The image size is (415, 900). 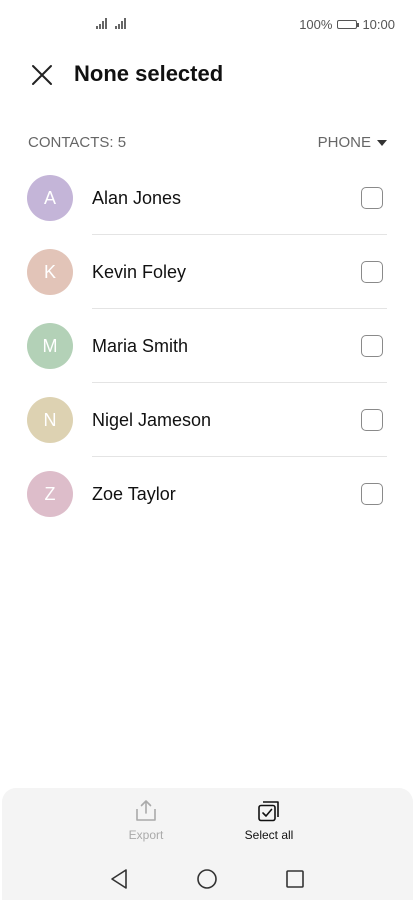 What do you see at coordinates (207, 143) in the screenshot?
I see `list-header: CONTACTS: 5 PHONE` at bounding box center [207, 143].